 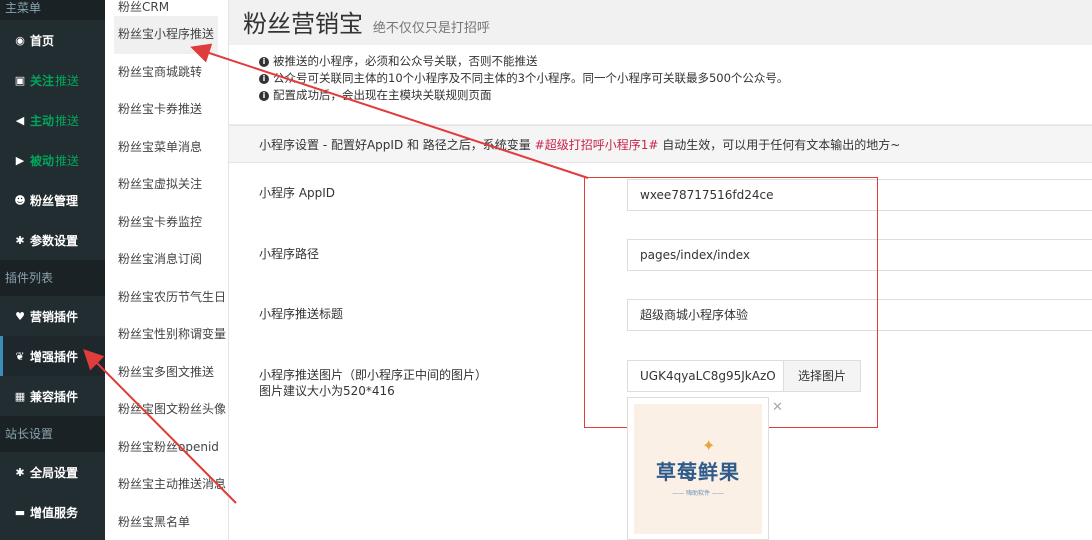 What do you see at coordinates (373, 375) in the screenshot?
I see `push-image-label-text: 小程序推送图片（即小程序正中间的图片）` at bounding box center [373, 375].